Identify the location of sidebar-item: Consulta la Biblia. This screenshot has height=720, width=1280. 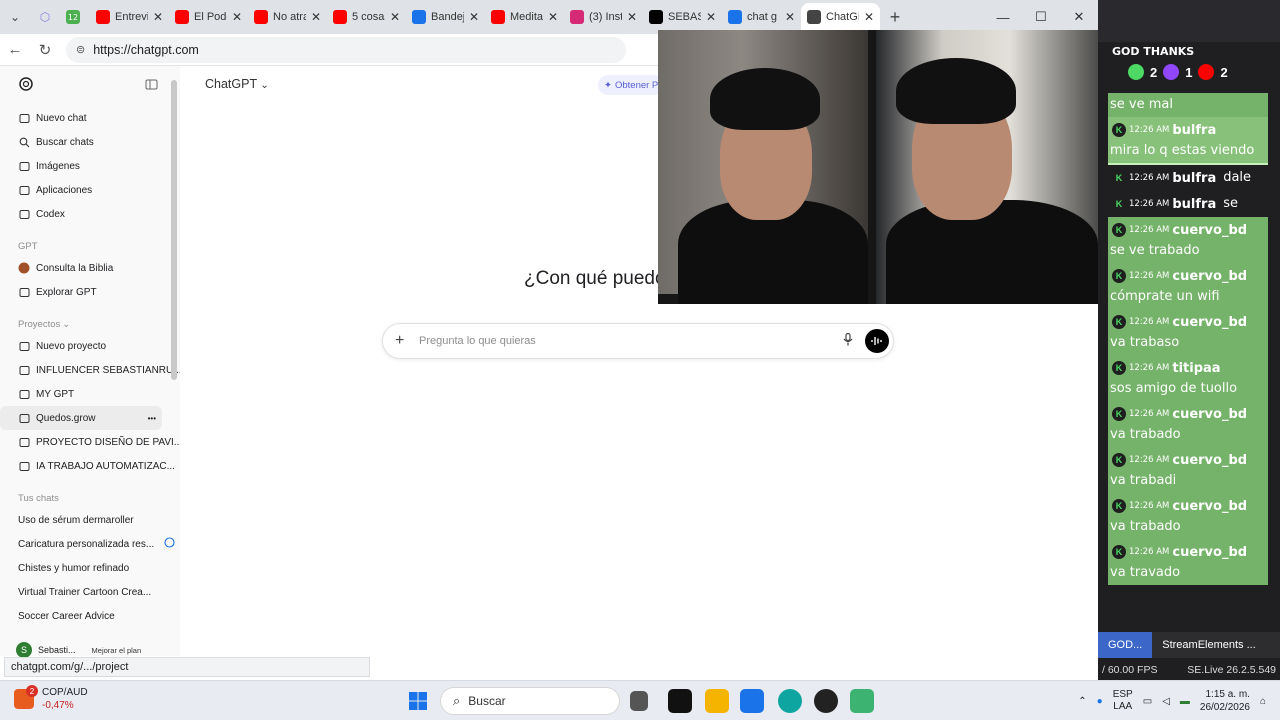
(90, 268).